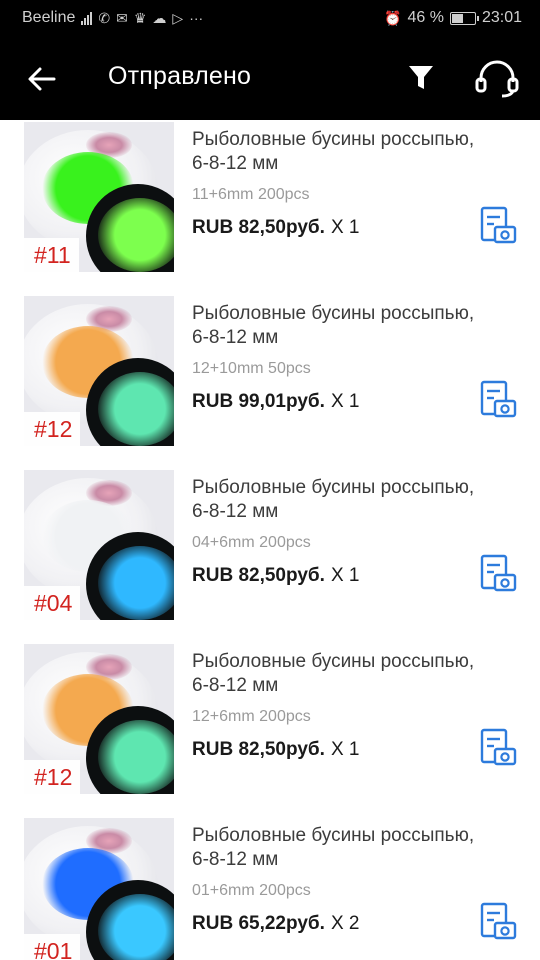 The height and width of the screenshot is (960, 540). I want to click on status-bar: Beeline ✆ ✉ ♛ ☁ ▷ ··· ⏰ 46 % 23:01, so click(270, 19).